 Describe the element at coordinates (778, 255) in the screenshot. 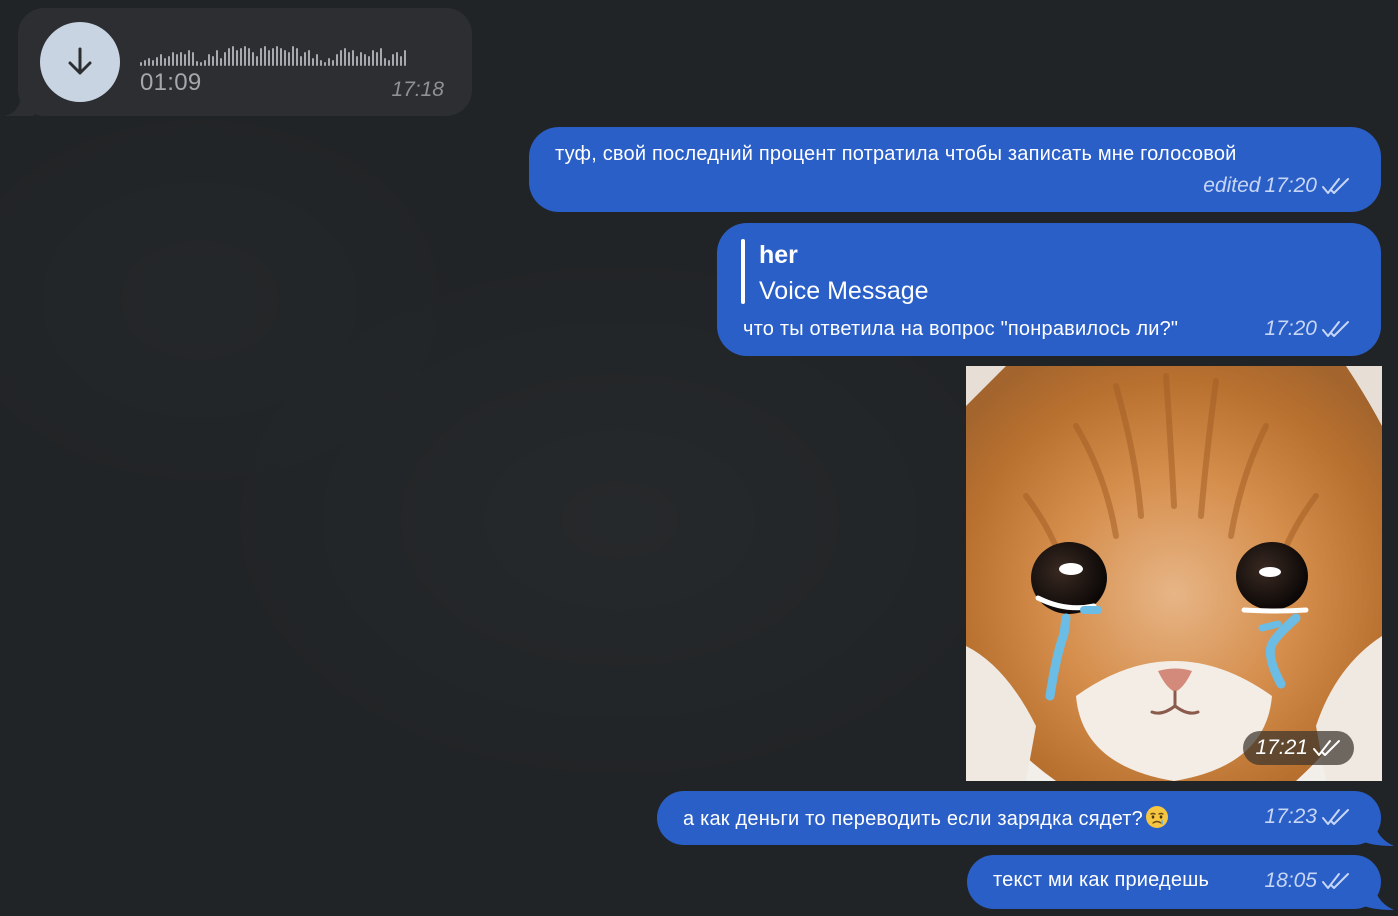

I see `reply-author: her` at that location.